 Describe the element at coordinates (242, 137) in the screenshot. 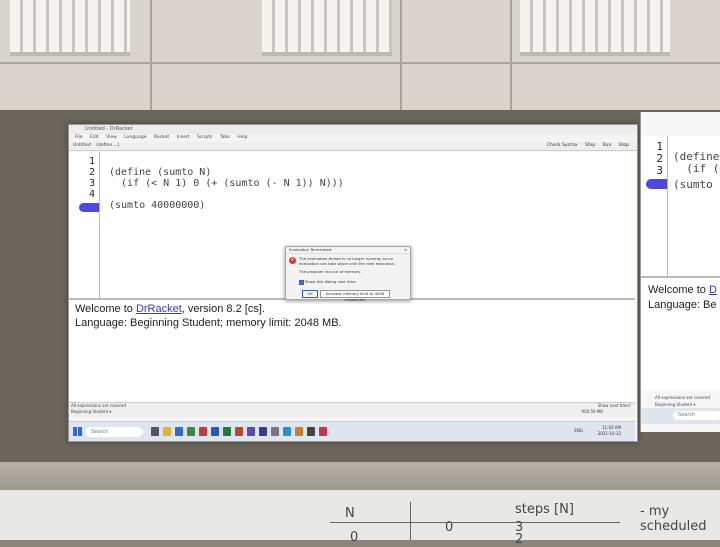

I see `menu-help: Help` at that location.